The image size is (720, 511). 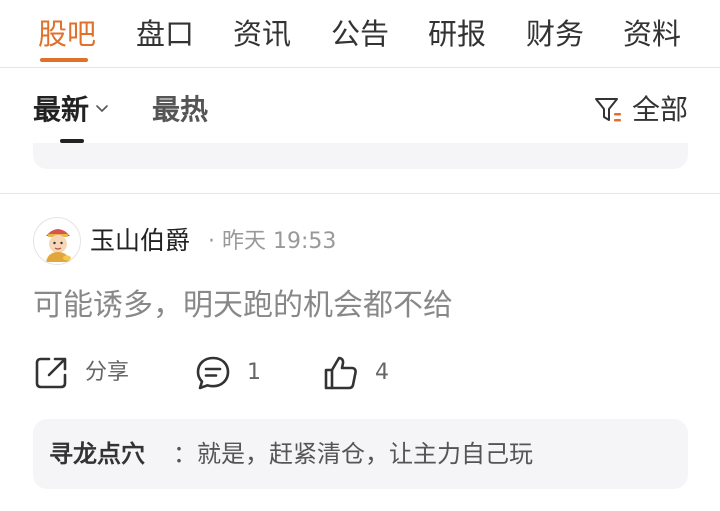 What do you see at coordinates (213, 373) in the screenshot?
I see `comment-icon` at bounding box center [213, 373].